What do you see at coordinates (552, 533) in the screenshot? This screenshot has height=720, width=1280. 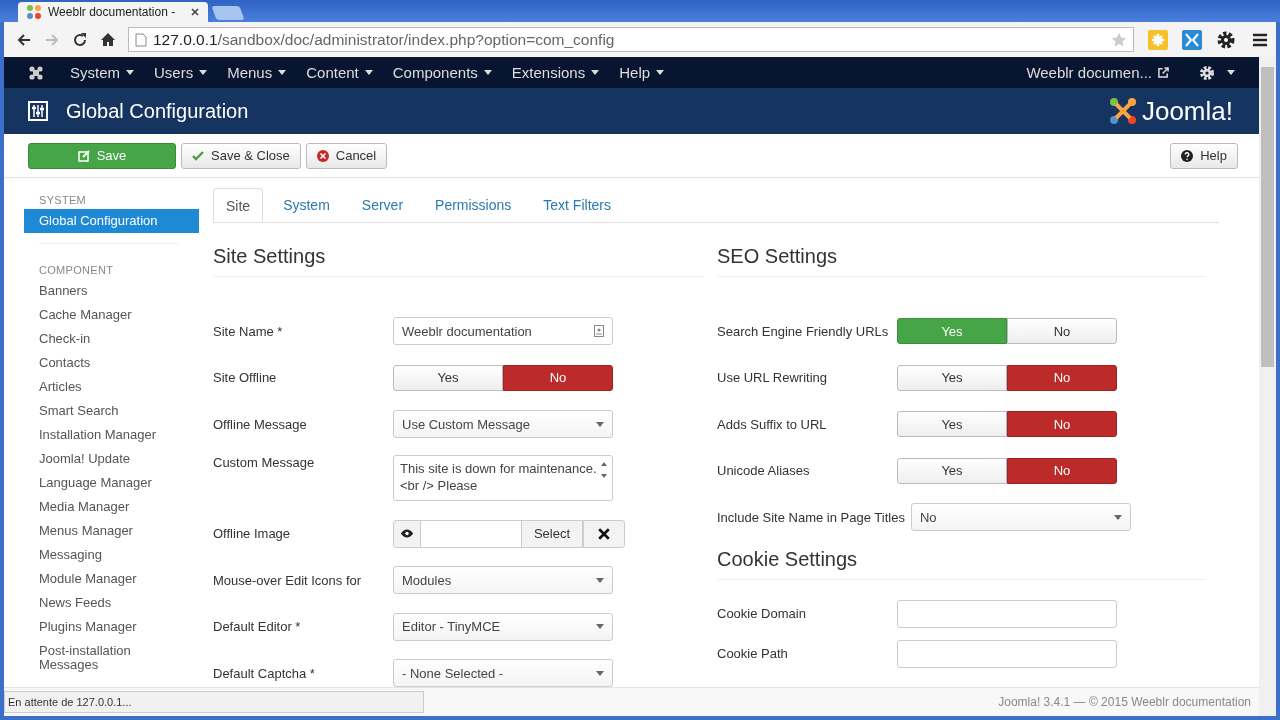 I see `select-button: Select` at bounding box center [552, 533].